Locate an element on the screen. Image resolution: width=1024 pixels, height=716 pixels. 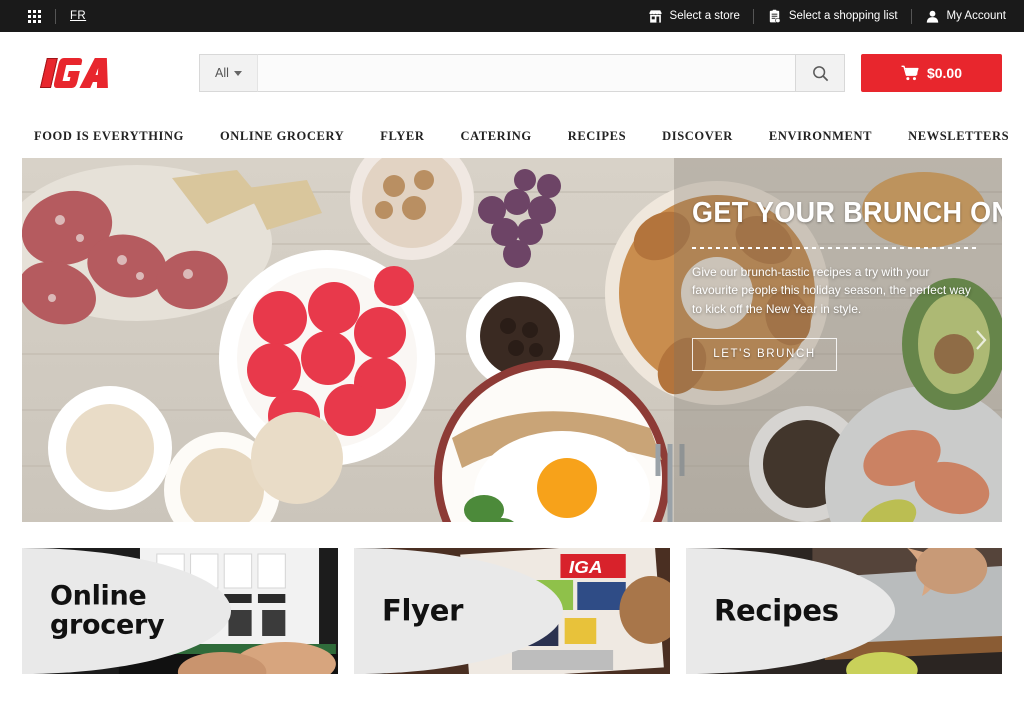
search-bar: All is located at coordinates (522, 73).